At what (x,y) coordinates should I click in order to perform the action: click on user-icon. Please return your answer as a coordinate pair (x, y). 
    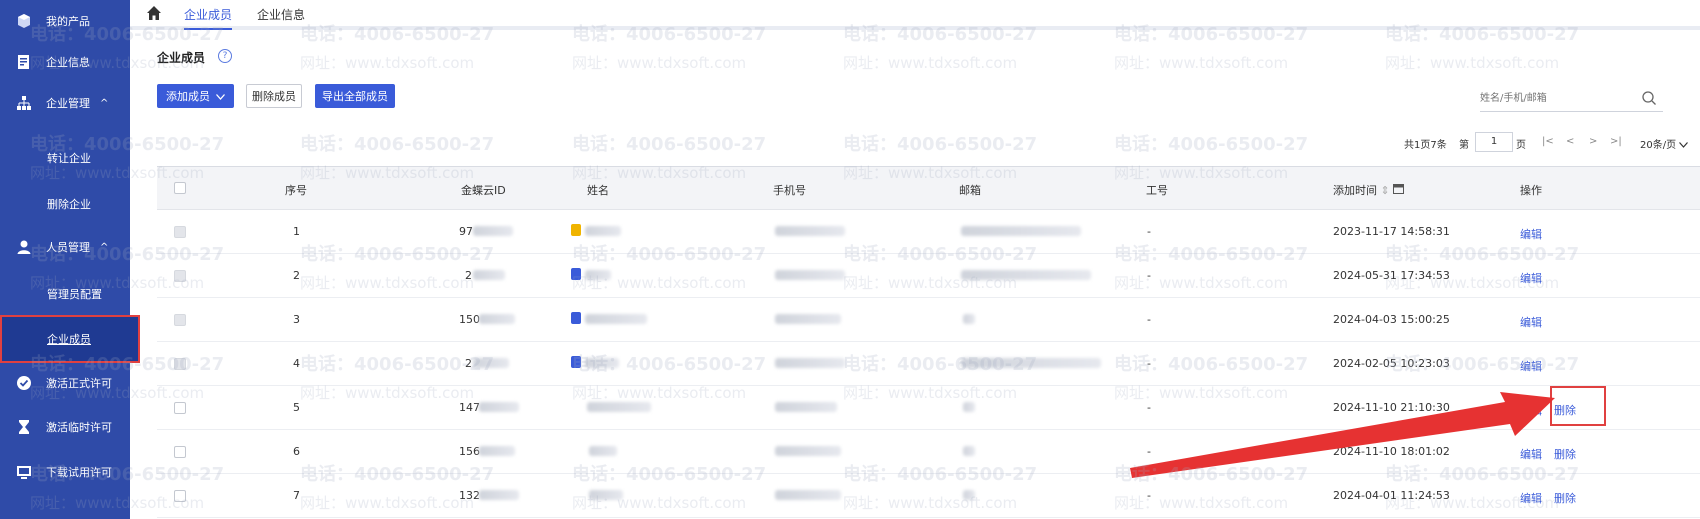
    Looking at the image, I should click on (24, 247).